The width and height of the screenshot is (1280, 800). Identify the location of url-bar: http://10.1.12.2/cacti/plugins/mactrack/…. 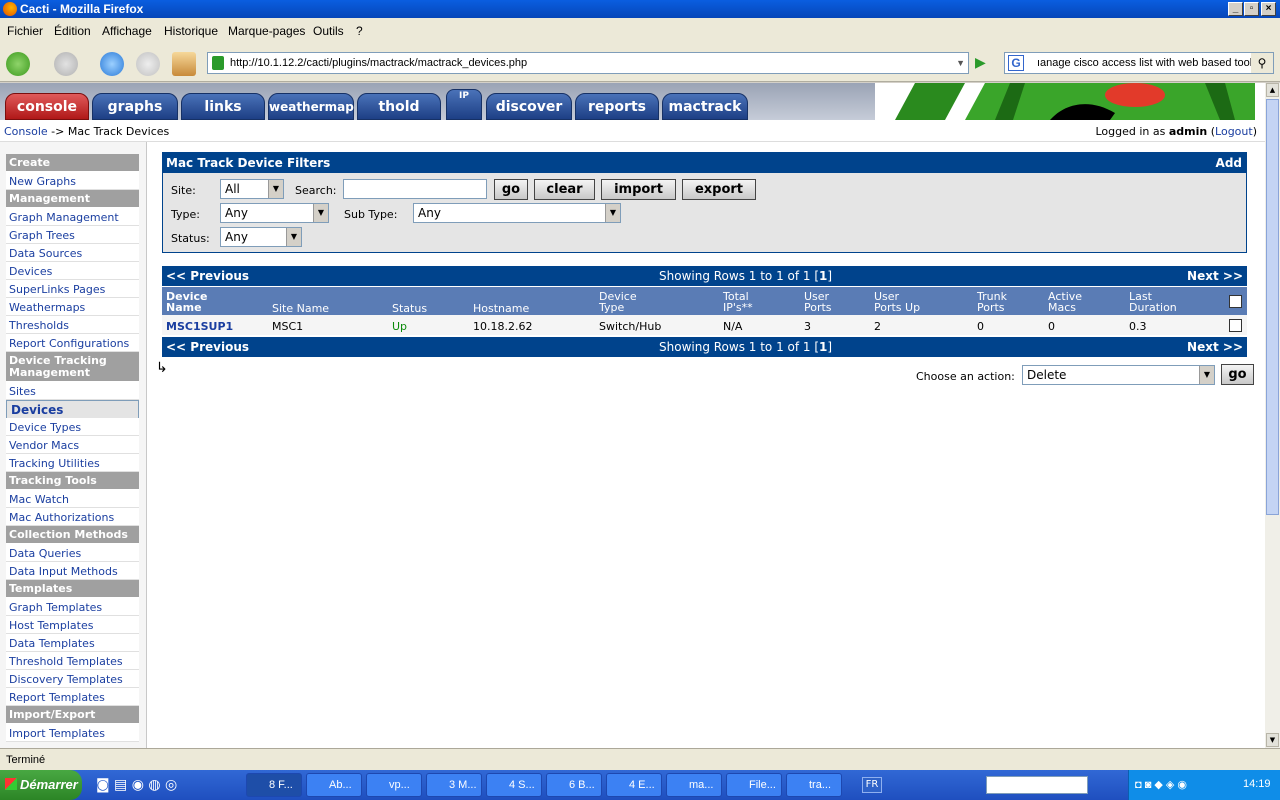
(588, 63).